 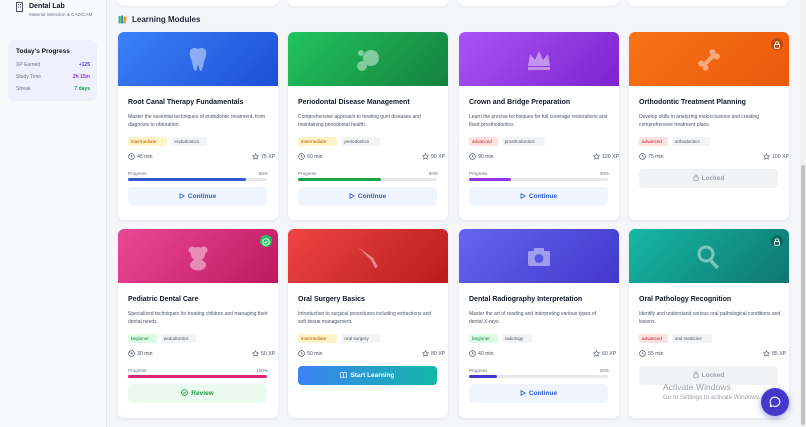 What do you see at coordinates (331, 299) in the screenshot?
I see `module-title: Oral Surgery Basics` at bounding box center [331, 299].